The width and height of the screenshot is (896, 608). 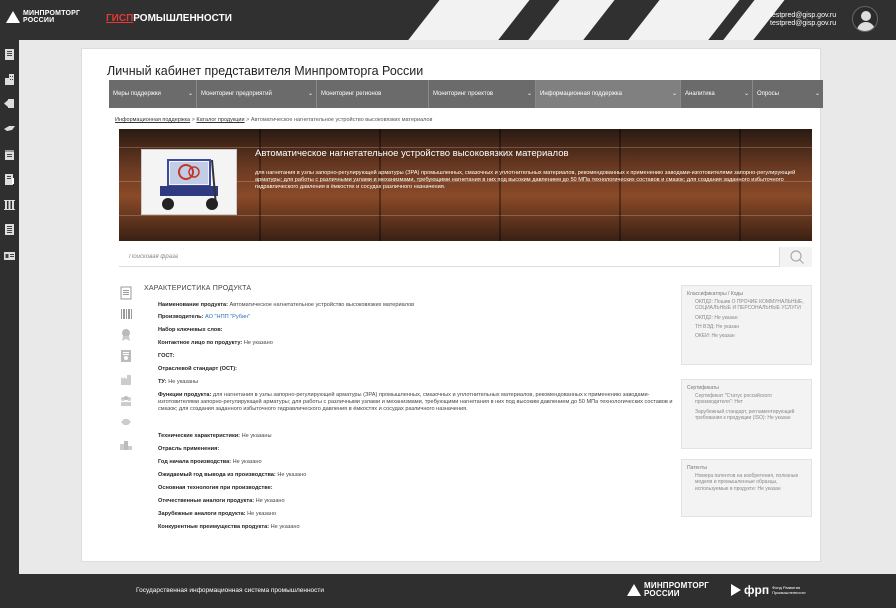 I want to click on people-icon, so click(x=126, y=401).